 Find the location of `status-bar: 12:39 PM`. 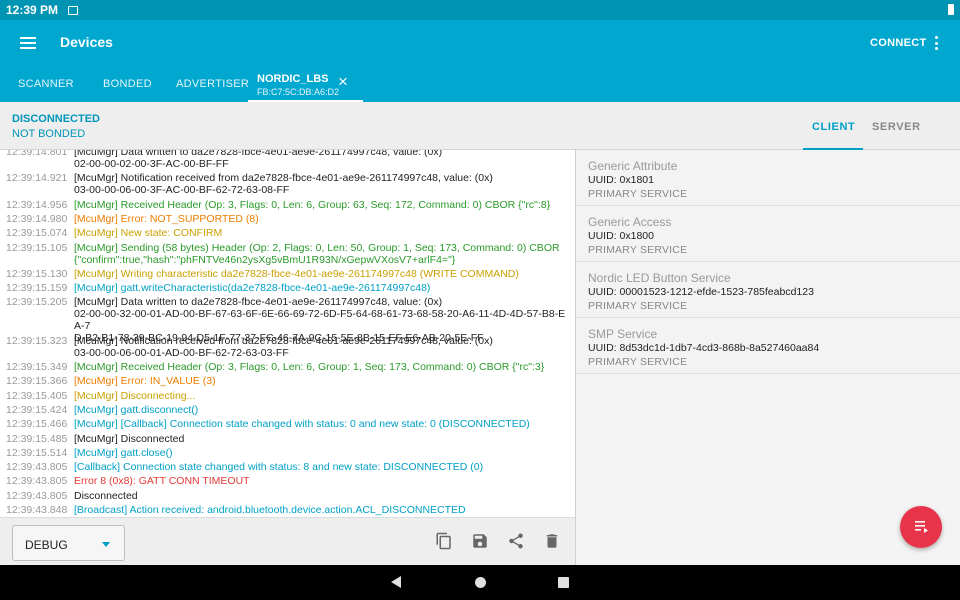

status-bar: 12:39 PM is located at coordinates (480, 10).